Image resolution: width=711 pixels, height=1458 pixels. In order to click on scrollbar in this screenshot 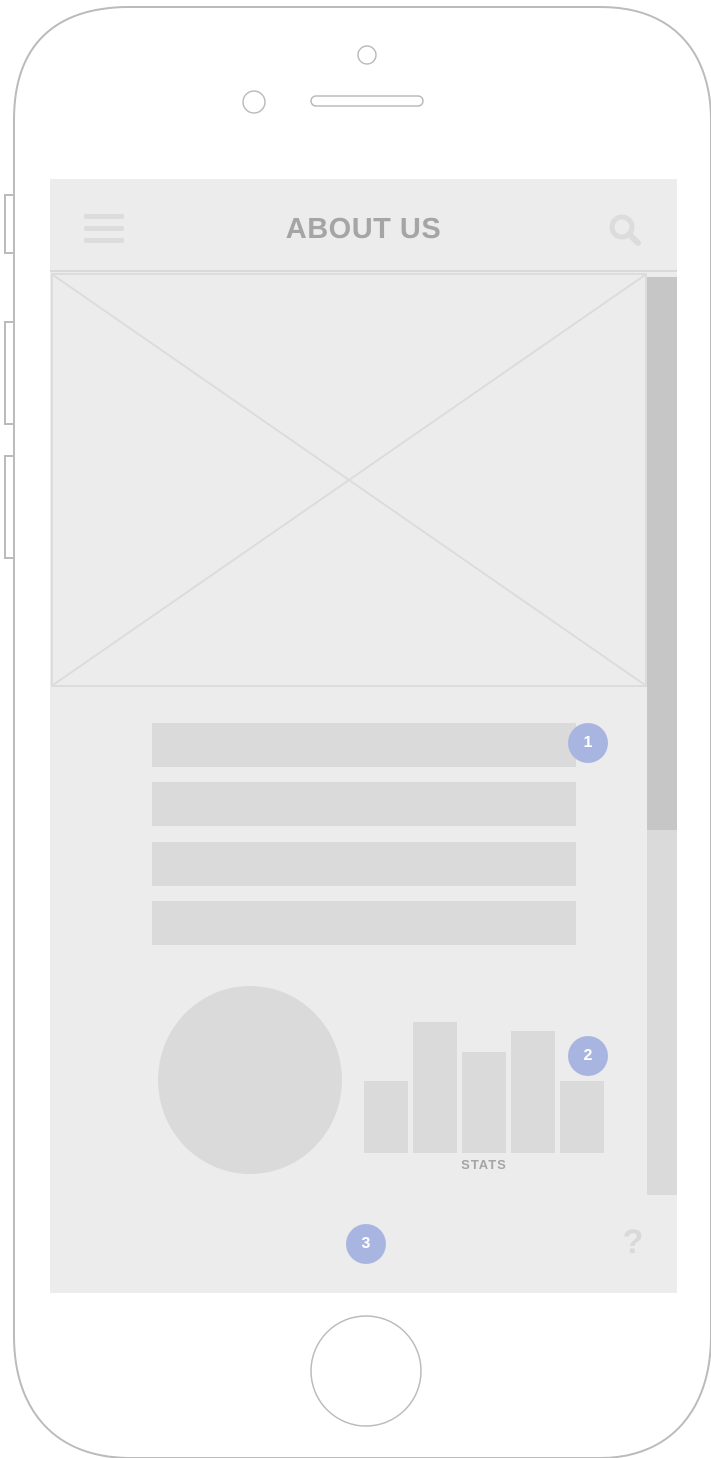, I will do `click(662, 736)`.